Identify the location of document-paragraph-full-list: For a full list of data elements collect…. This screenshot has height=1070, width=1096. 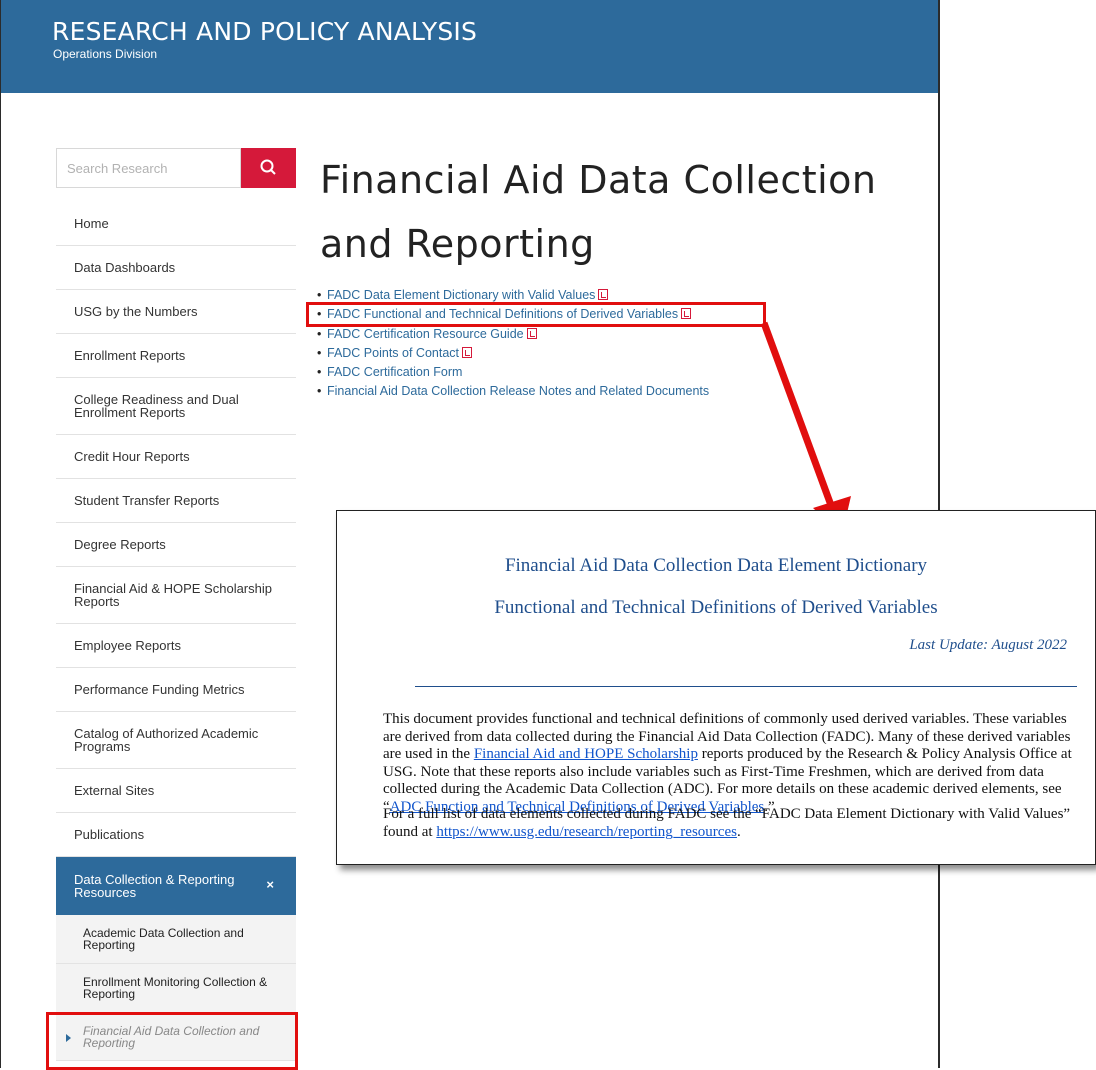
(731, 823).